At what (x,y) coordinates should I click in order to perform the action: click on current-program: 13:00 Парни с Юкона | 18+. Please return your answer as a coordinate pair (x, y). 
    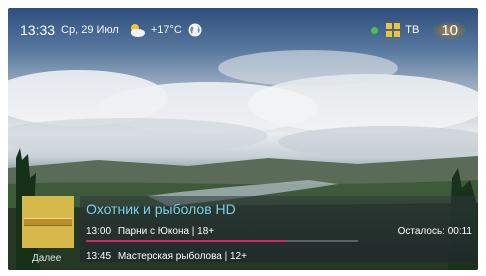
    Looking at the image, I should click on (150, 231).